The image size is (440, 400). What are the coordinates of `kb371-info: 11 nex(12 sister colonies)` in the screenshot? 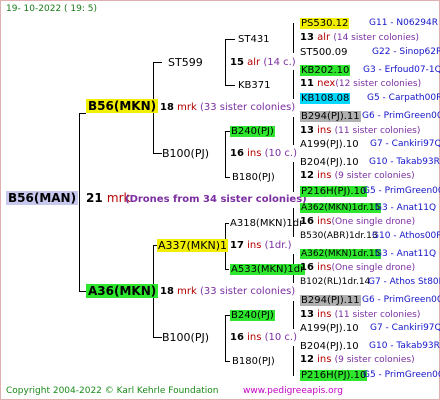 It's located at (361, 83).